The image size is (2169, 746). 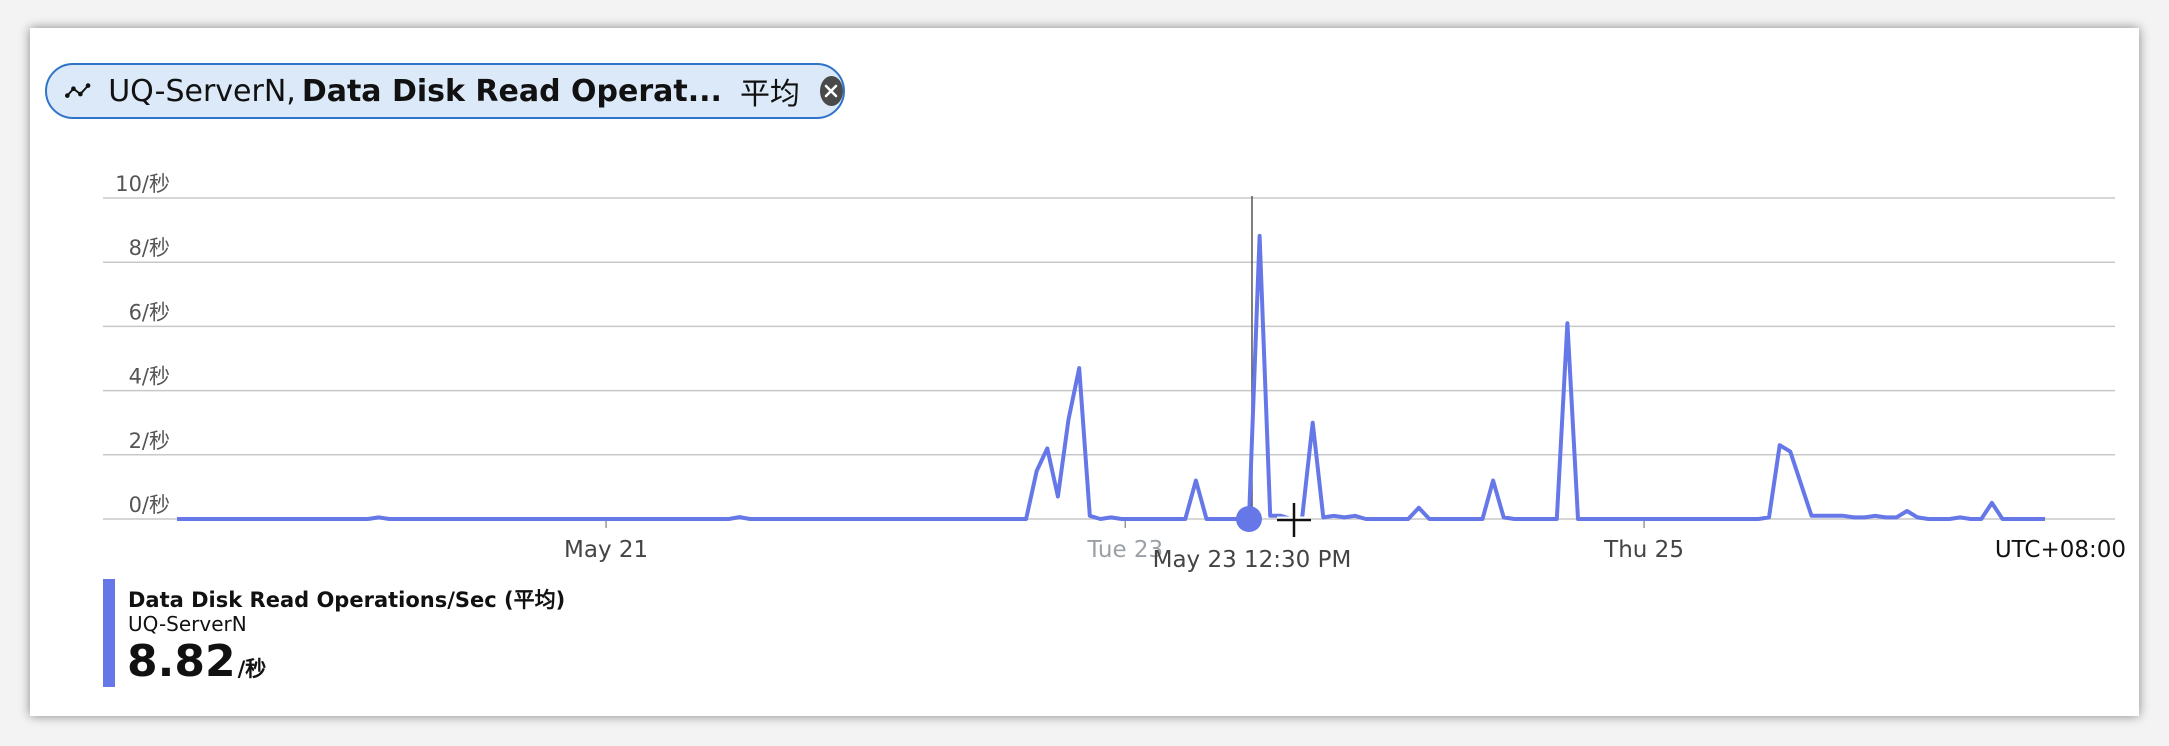 I want to click on y-tick-label: 4/秒, so click(x=149, y=377).